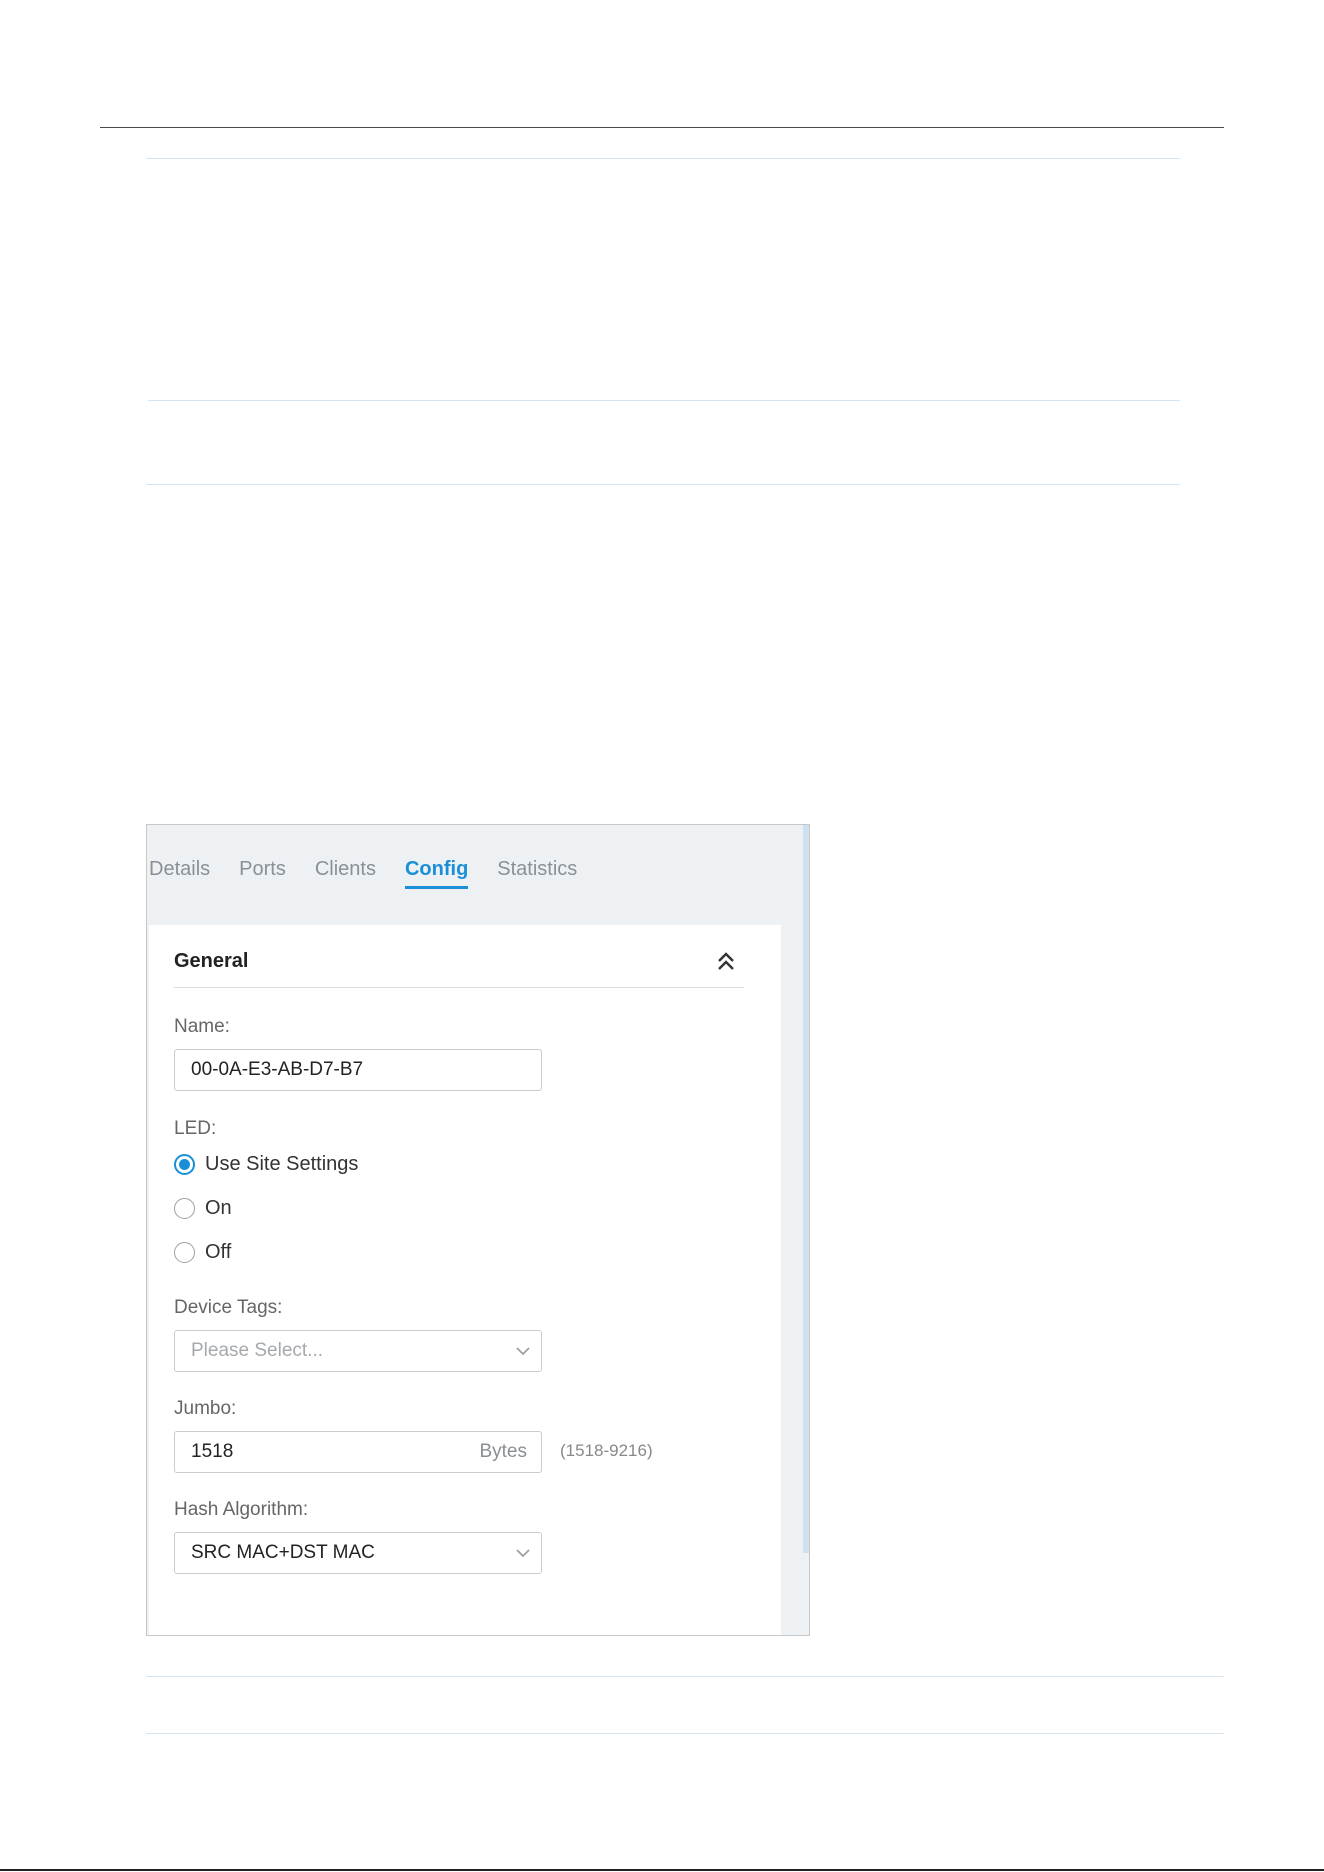  Describe the element at coordinates (184, 1164) in the screenshot. I see `radio-checked-icon` at that location.